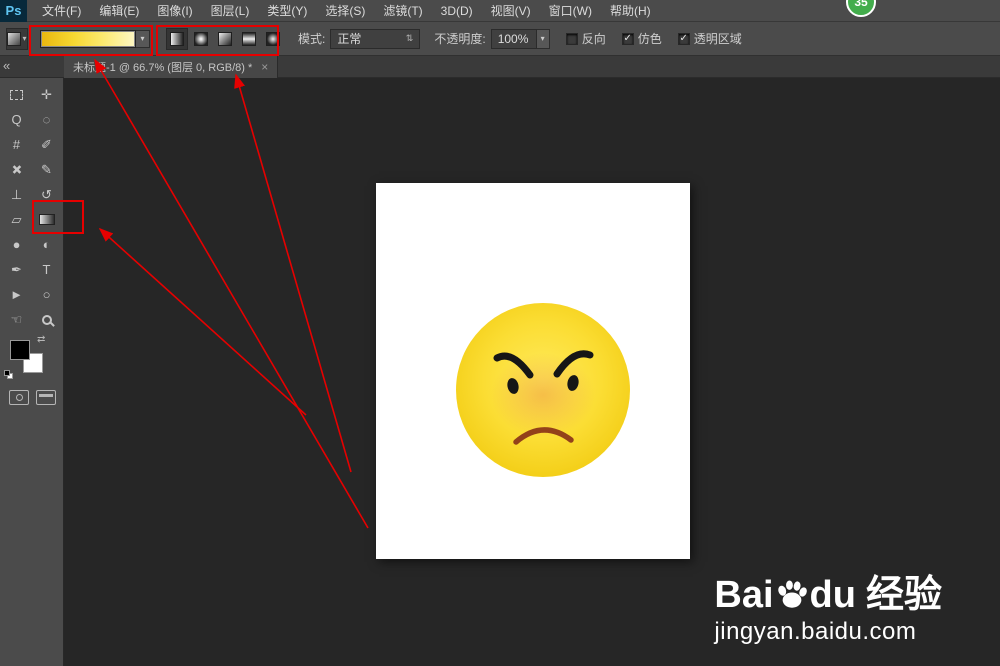 The height and width of the screenshot is (666, 1000). I want to click on hand-tool: ☜, so click(17, 319).